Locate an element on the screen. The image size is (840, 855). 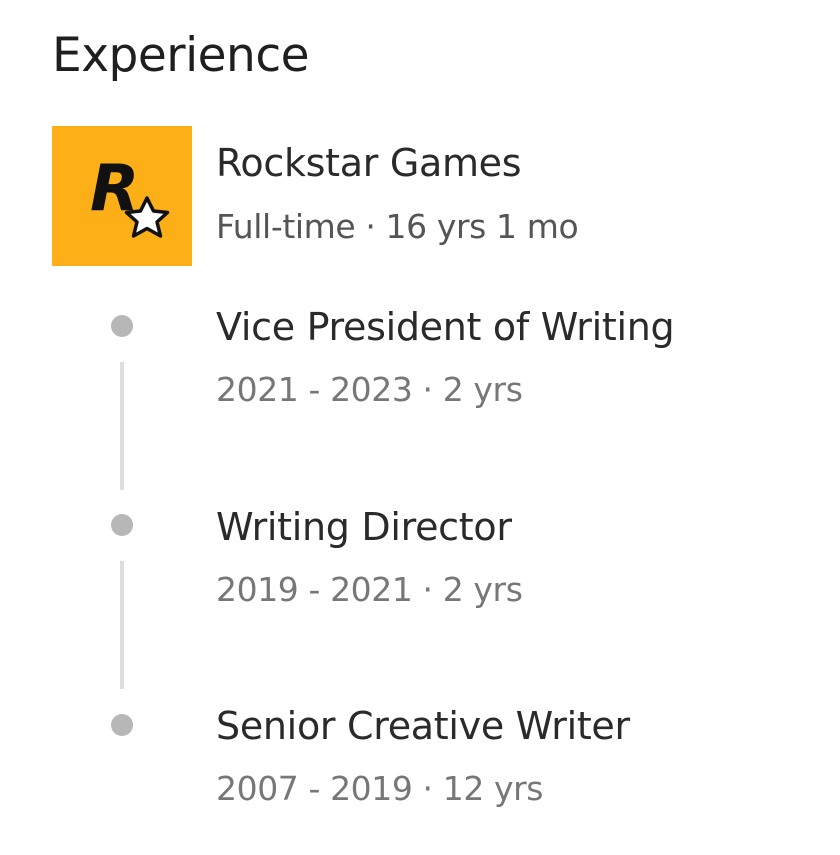
section-title: Experience is located at coordinates (181, 55).